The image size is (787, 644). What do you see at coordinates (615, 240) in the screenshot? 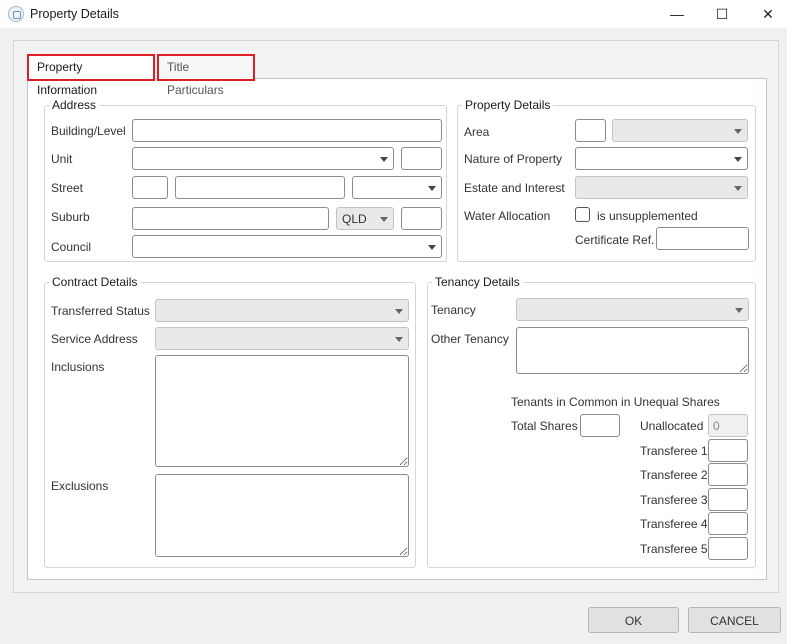
I see `certificate-label: Certificate Ref.` at bounding box center [615, 240].